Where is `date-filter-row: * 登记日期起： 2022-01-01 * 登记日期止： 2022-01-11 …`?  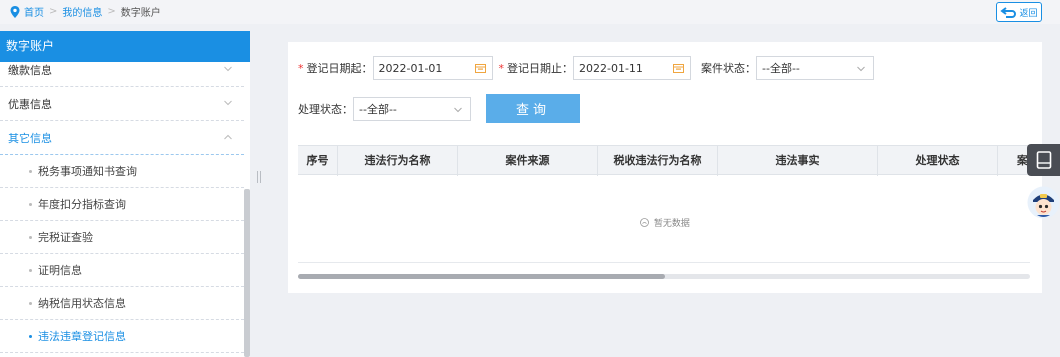 date-filter-row: * 登记日期起： 2022-01-01 * 登记日期止： 2022-01-11 … is located at coordinates (586, 68).